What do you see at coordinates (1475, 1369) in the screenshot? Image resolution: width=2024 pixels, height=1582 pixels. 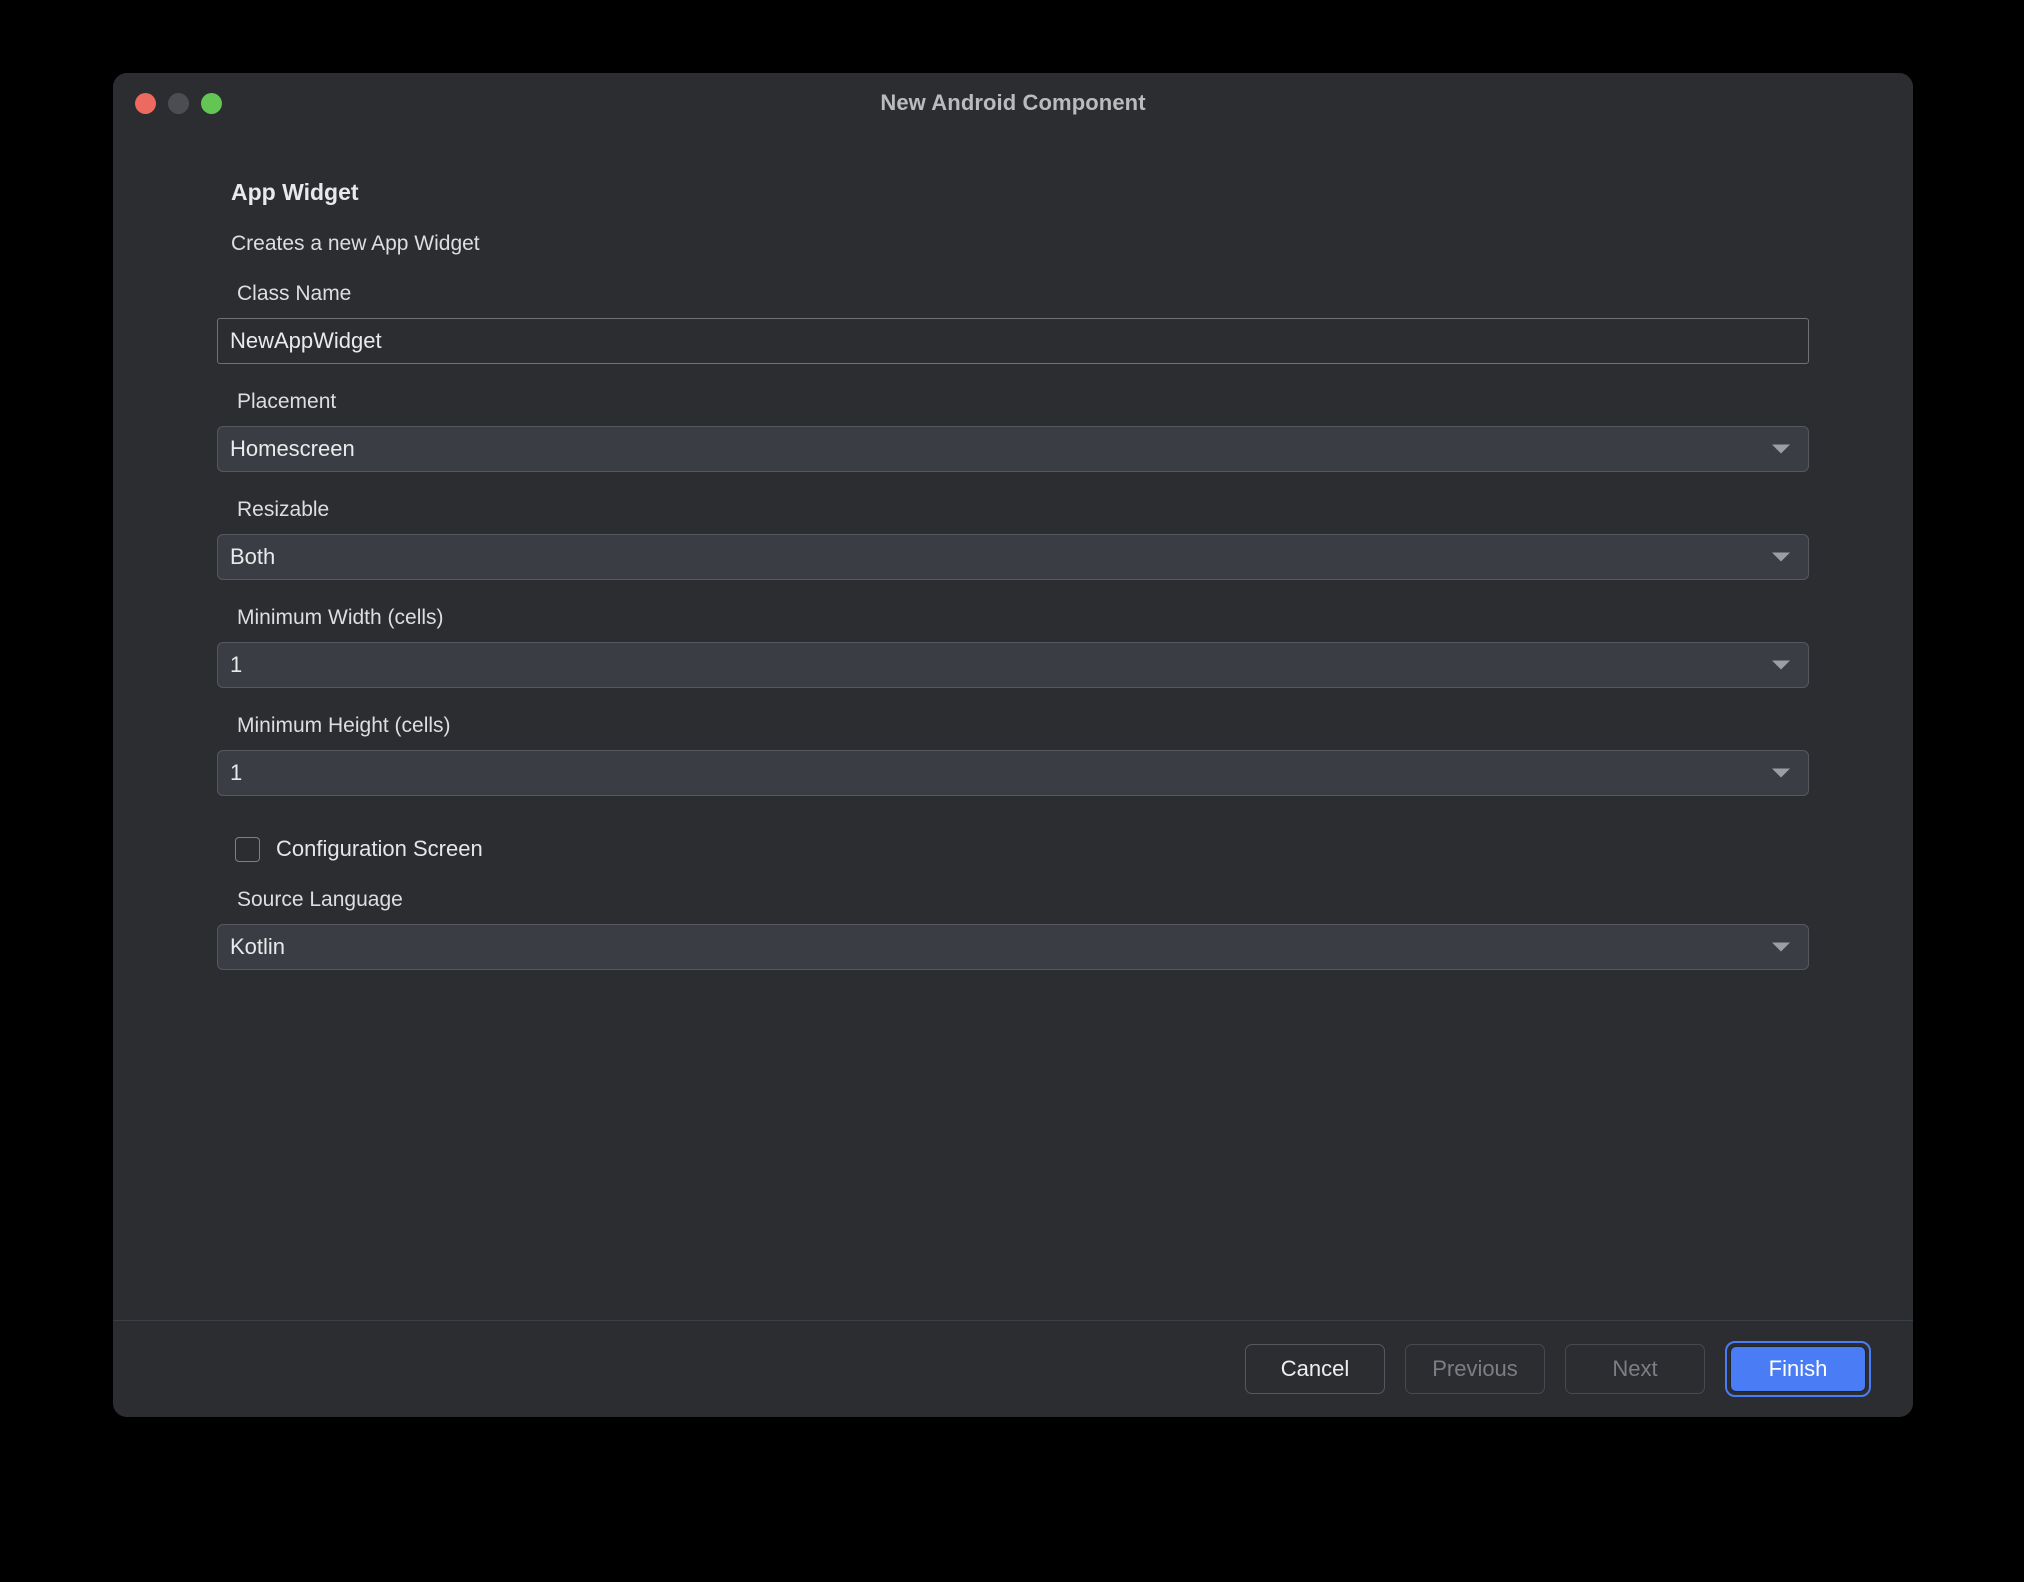 I see `previous-button: Previous` at bounding box center [1475, 1369].